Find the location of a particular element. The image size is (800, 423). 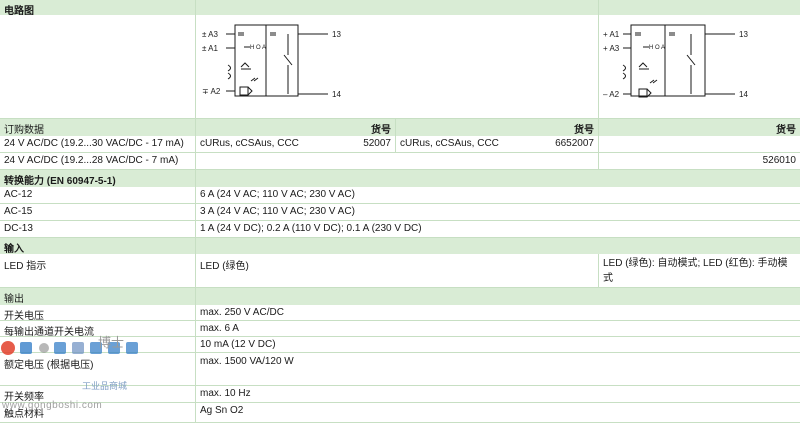

switching-value: 6 A (24 V AC; 110 V AC; 230 V AC) is located at coordinates (497, 195).